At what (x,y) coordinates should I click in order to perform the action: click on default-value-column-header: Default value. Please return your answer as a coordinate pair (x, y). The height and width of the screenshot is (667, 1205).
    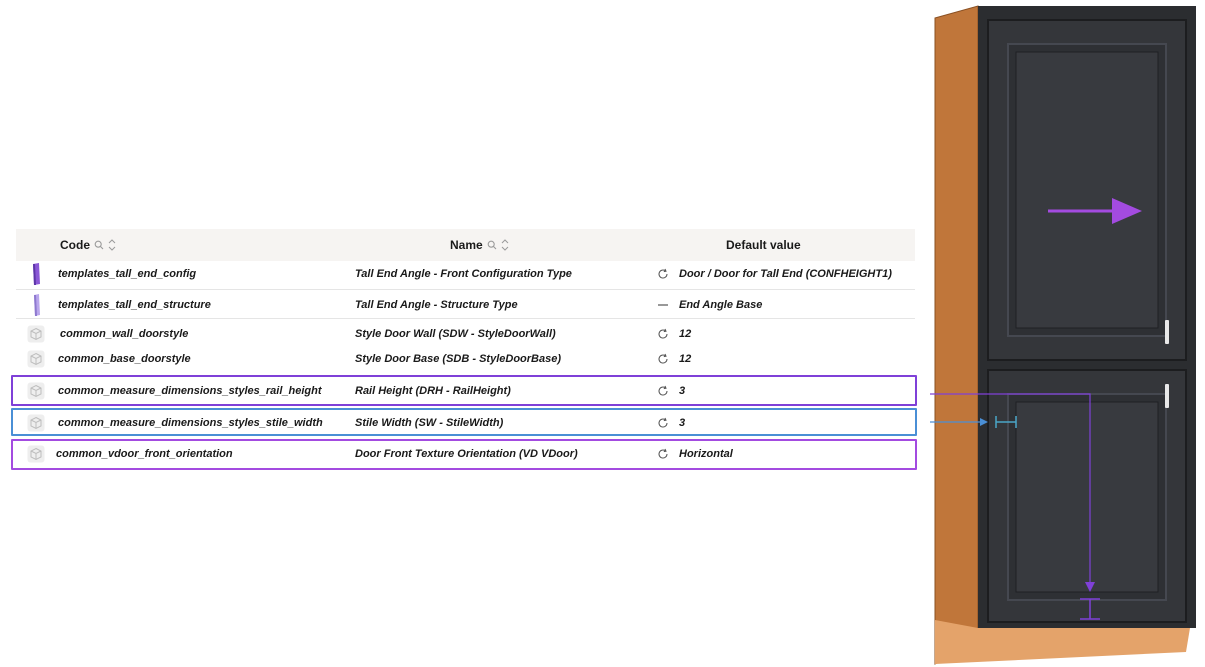
    Looking at the image, I should click on (765, 245).